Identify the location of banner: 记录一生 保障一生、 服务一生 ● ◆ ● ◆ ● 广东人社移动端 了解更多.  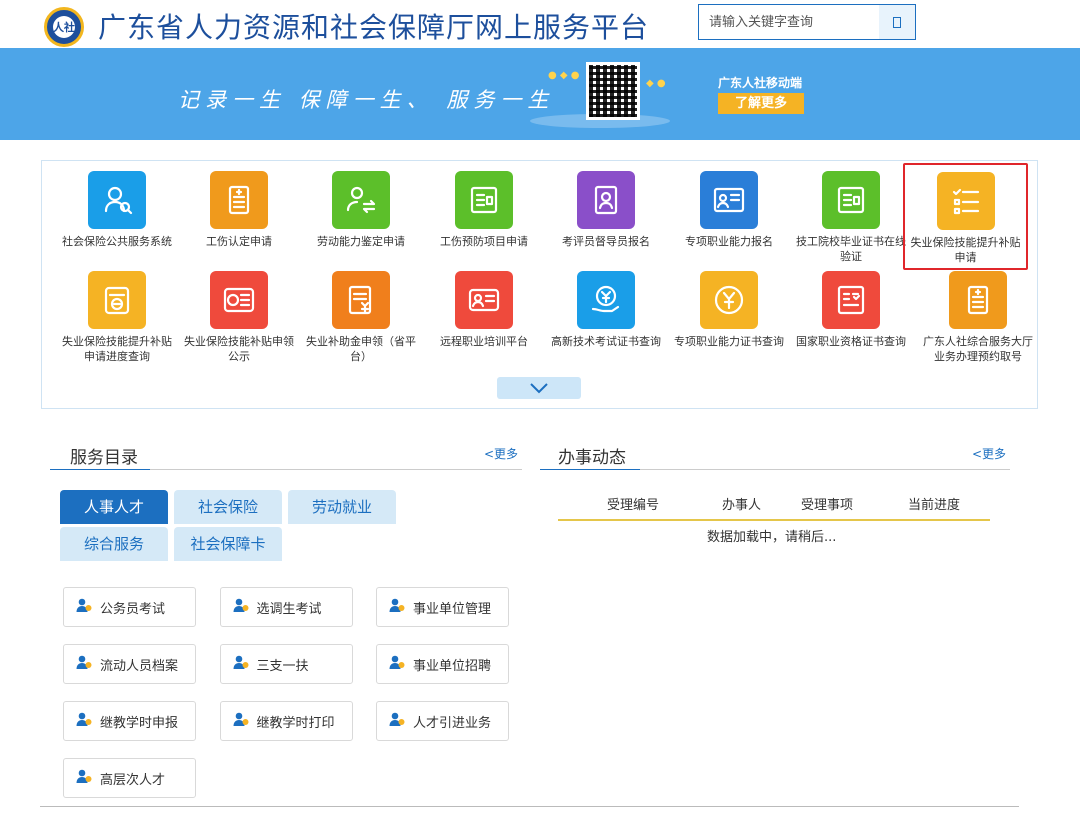
(540, 94).